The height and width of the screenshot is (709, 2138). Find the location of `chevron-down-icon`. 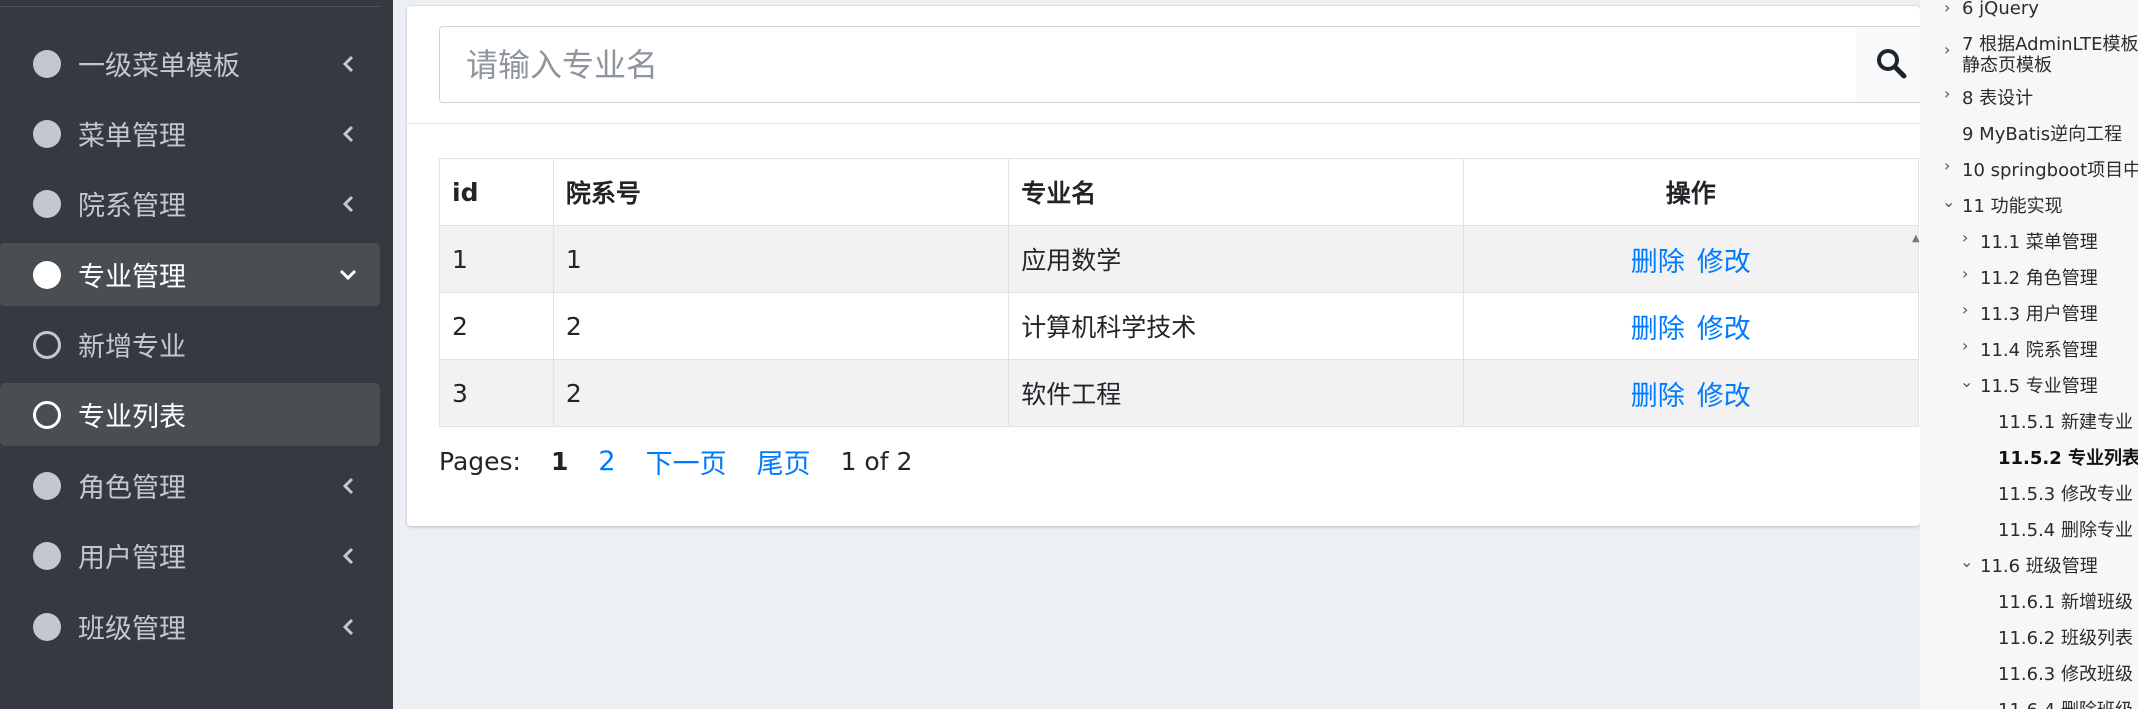

chevron-down-icon is located at coordinates (348, 275).